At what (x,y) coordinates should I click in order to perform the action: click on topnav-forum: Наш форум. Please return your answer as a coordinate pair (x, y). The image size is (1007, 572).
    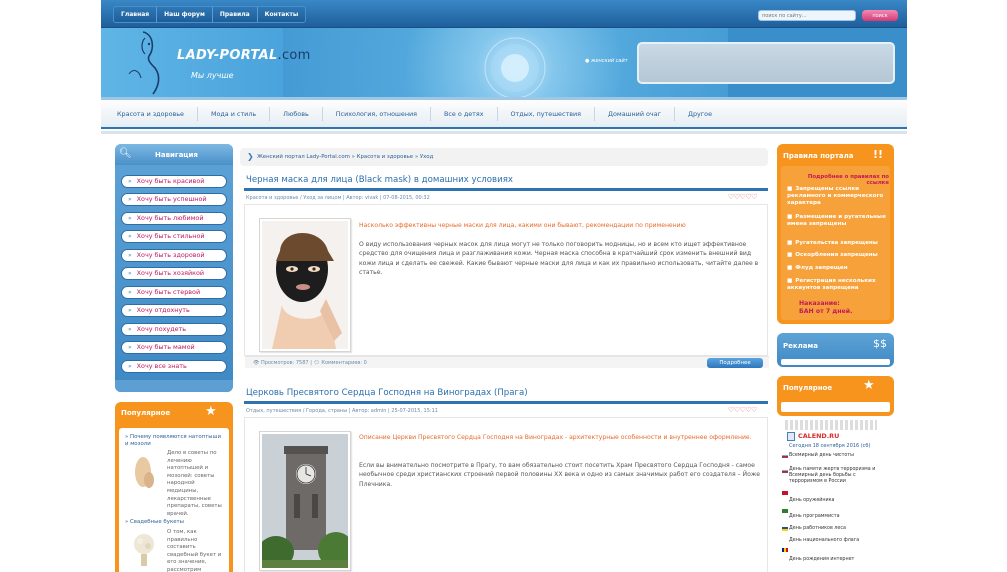
    Looking at the image, I should click on (185, 14).